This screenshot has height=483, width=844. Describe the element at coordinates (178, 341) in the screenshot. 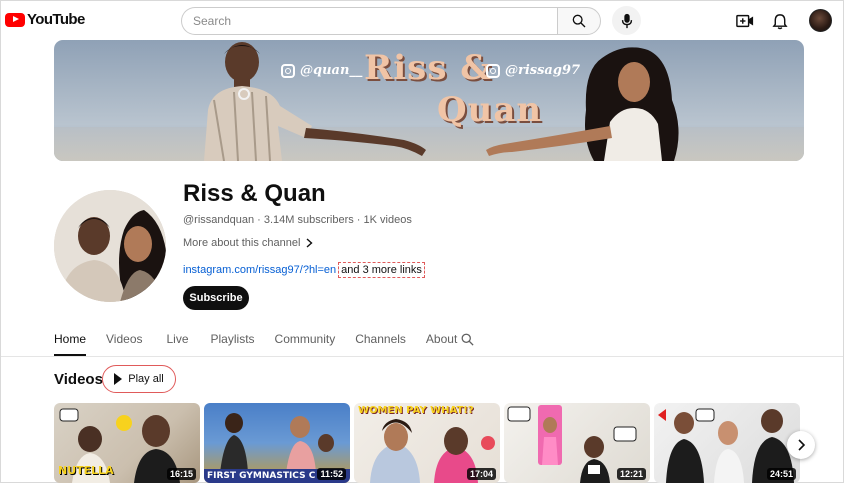

I see `tab-live: Live` at that location.